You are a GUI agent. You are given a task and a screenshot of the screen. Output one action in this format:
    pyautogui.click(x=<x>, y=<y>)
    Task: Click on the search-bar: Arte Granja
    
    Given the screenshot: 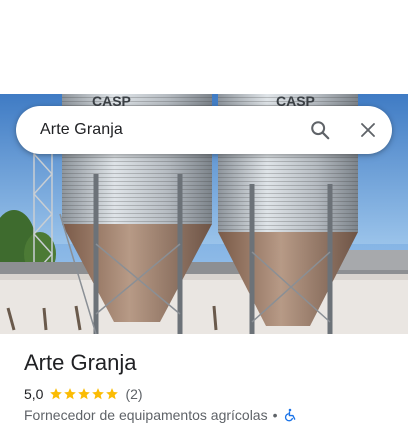 What is the action you would take?
    pyautogui.click(x=204, y=130)
    